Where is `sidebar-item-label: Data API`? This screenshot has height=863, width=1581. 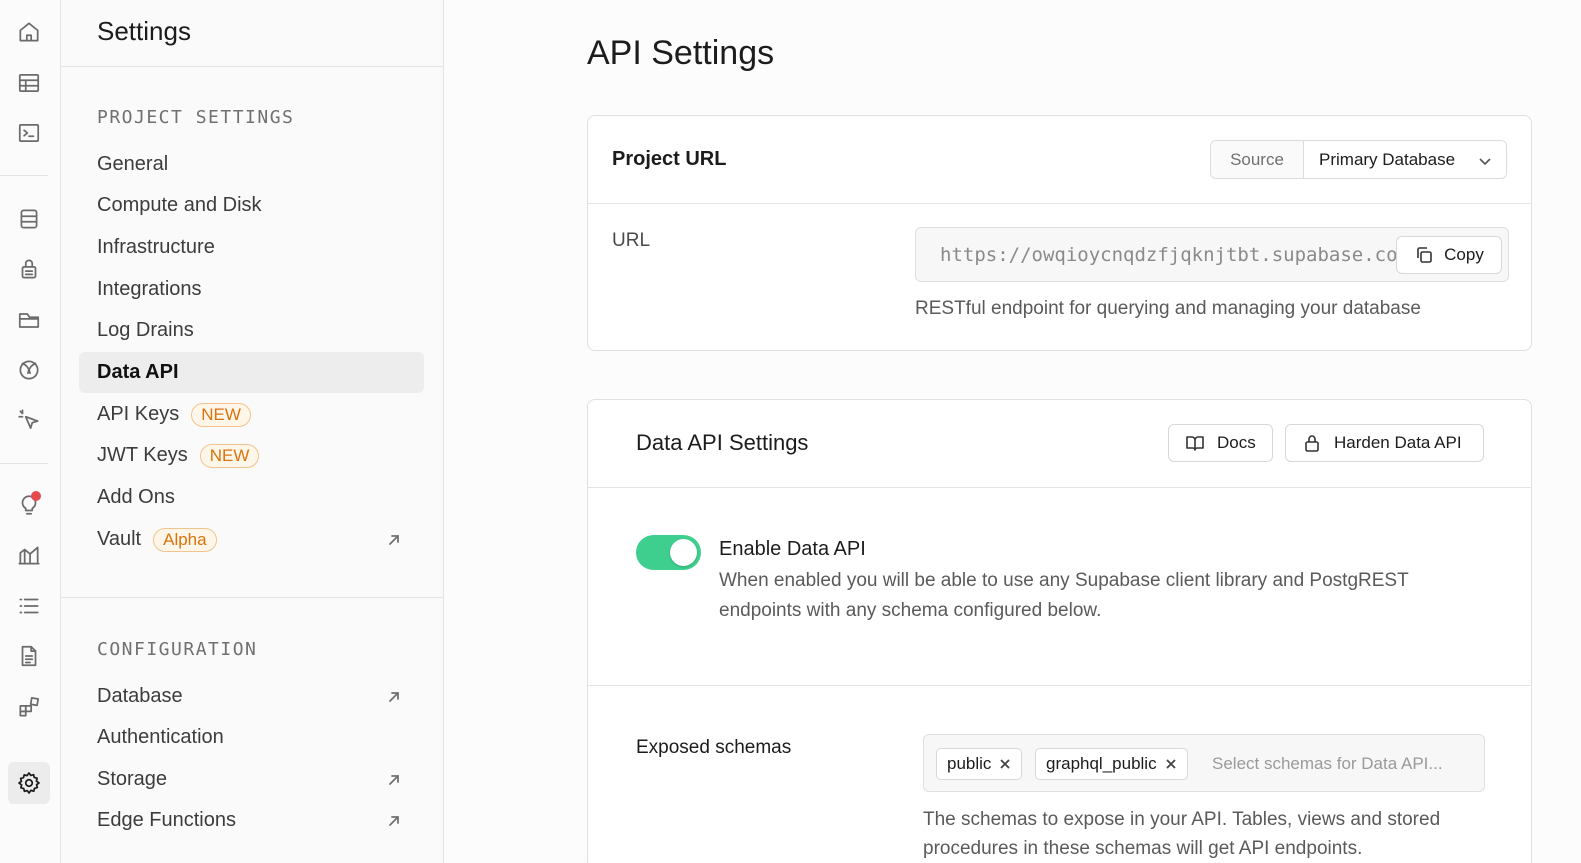 sidebar-item-label: Data API is located at coordinates (138, 372).